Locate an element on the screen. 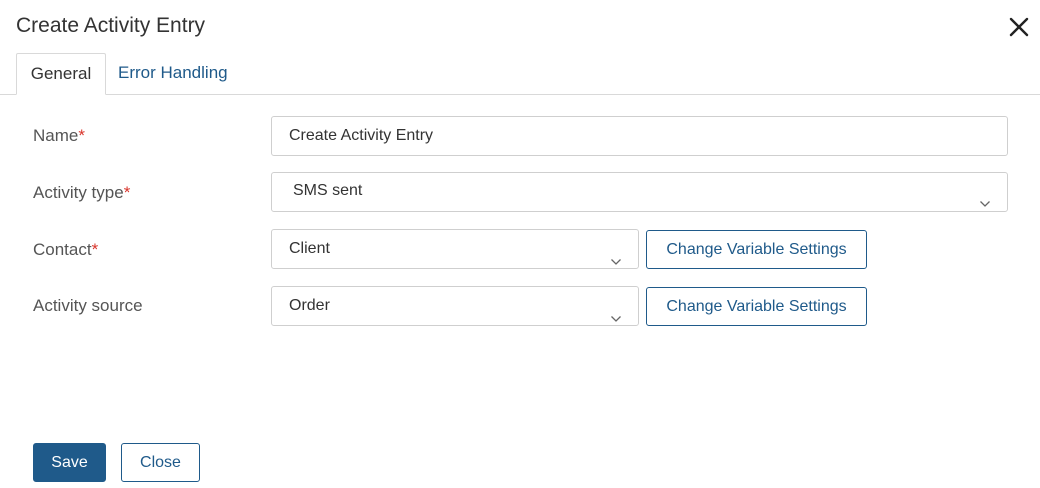 The width and height of the screenshot is (1040, 488). tab-error-handling: Error Handling is located at coordinates (173, 73).